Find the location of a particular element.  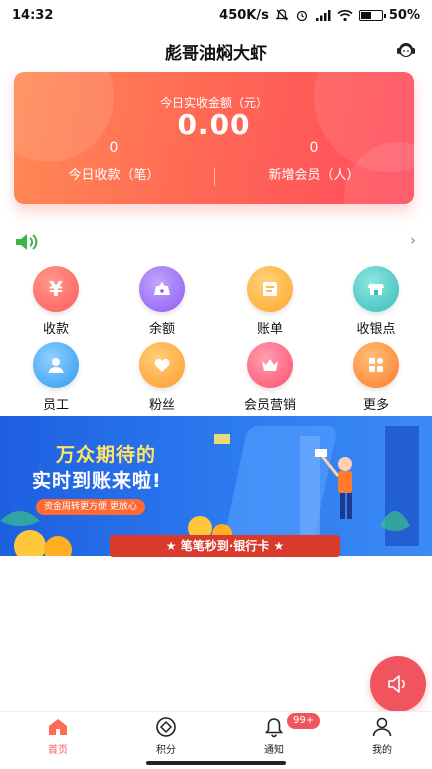

wallet-icon is located at coordinates (162, 289).